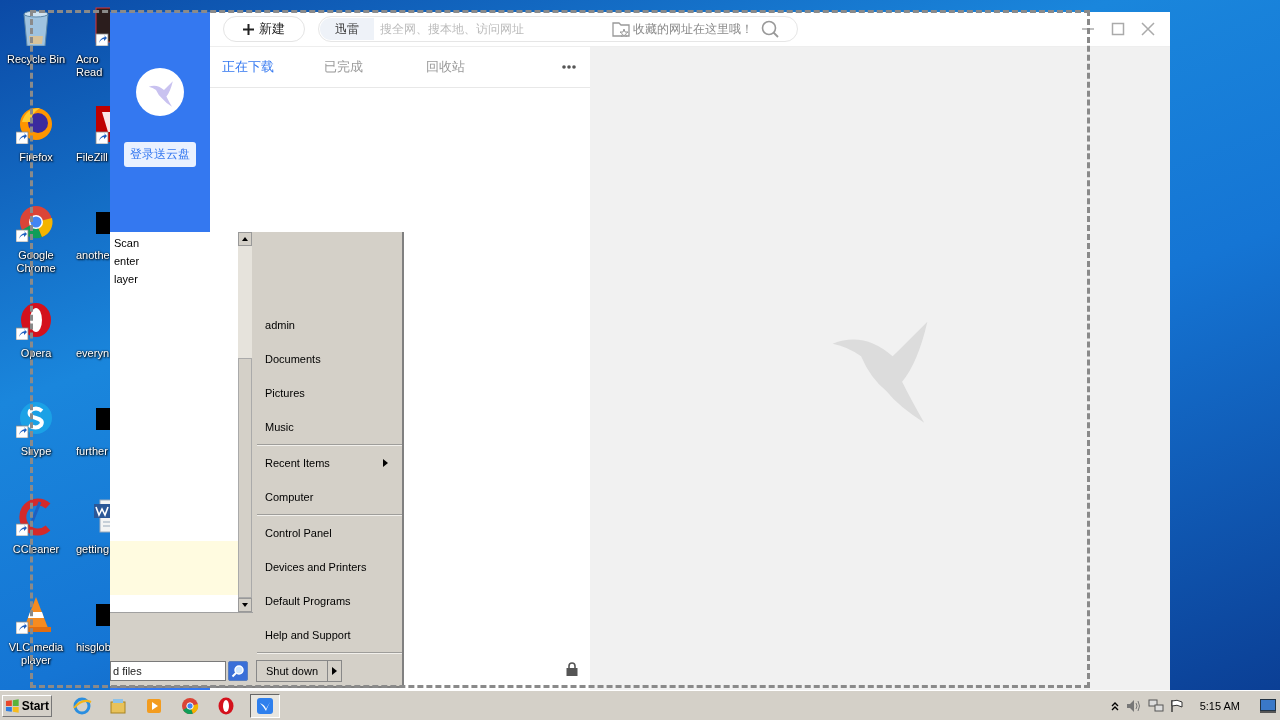 Image resolution: width=1280 pixels, height=720 pixels. I want to click on search-icon, so click(770, 29).